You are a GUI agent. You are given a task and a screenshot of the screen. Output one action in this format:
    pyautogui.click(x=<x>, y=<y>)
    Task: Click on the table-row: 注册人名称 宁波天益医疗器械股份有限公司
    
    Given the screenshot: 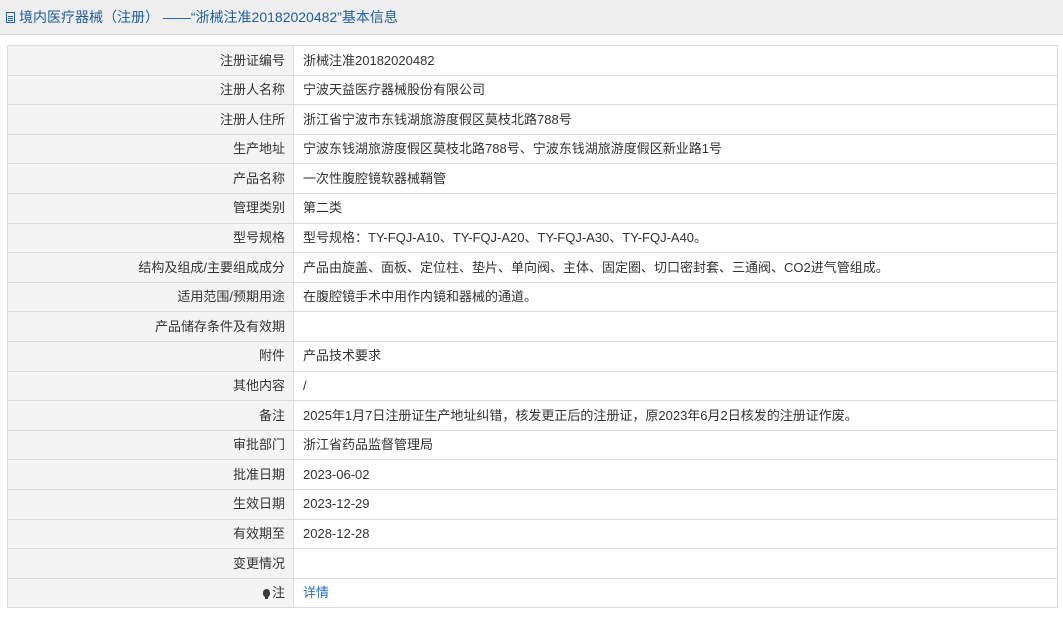 What is the action you would take?
    pyautogui.click(x=532, y=90)
    